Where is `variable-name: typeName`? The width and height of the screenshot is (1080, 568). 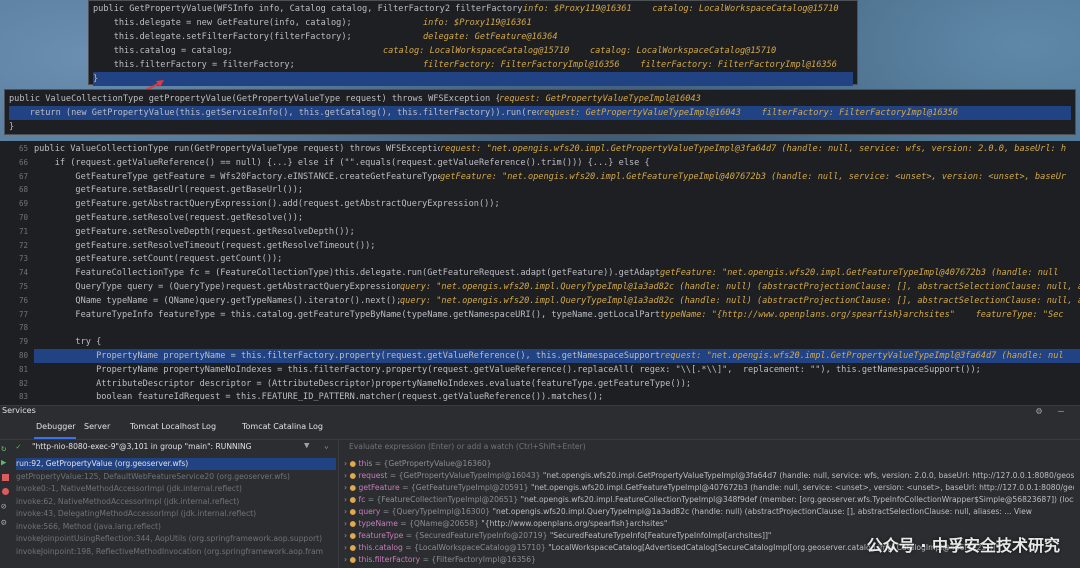
variable-name: typeName is located at coordinates (378, 523).